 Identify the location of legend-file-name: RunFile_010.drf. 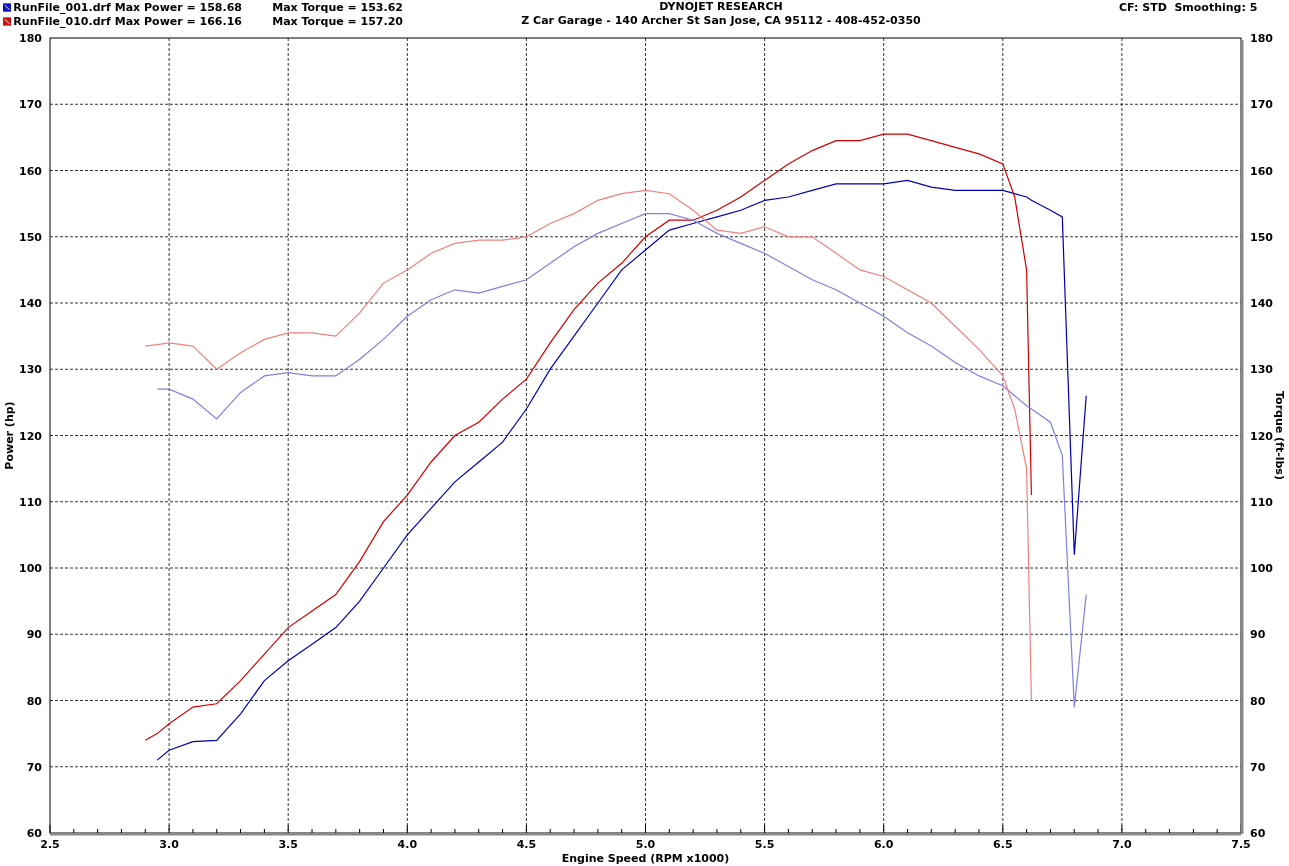
(62, 21).